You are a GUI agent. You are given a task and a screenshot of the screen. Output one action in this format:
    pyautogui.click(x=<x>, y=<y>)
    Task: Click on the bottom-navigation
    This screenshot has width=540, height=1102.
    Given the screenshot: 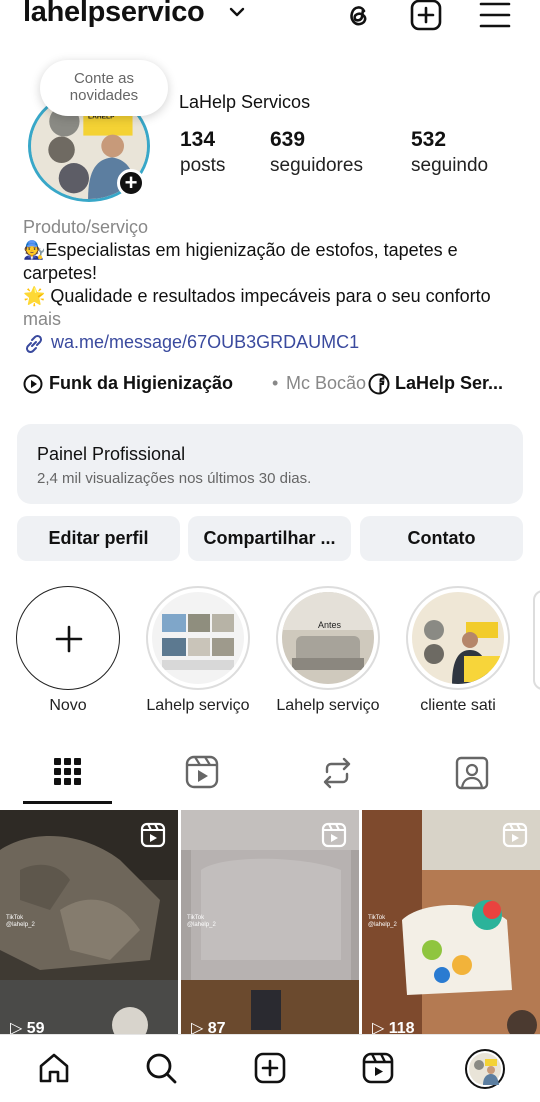 What is the action you would take?
    pyautogui.click(x=270, y=1068)
    